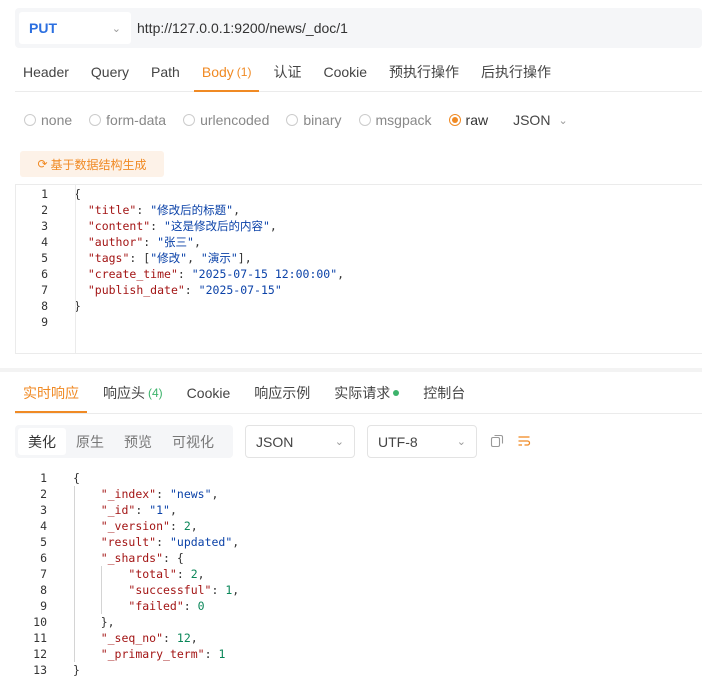  What do you see at coordinates (358, 526) in the screenshot?
I see `code-line: 4 "_version": 2,` at bounding box center [358, 526].